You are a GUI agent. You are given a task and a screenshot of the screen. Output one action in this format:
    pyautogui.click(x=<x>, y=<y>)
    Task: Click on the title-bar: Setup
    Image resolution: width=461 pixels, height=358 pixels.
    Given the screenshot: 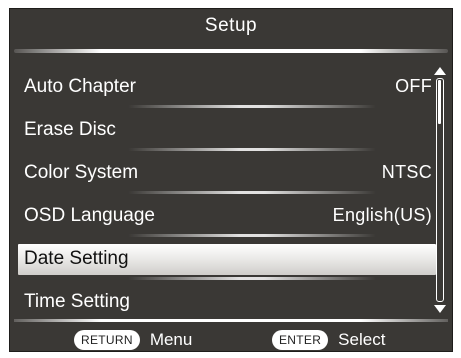 What is the action you would take?
    pyautogui.click(x=231, y=26)
    